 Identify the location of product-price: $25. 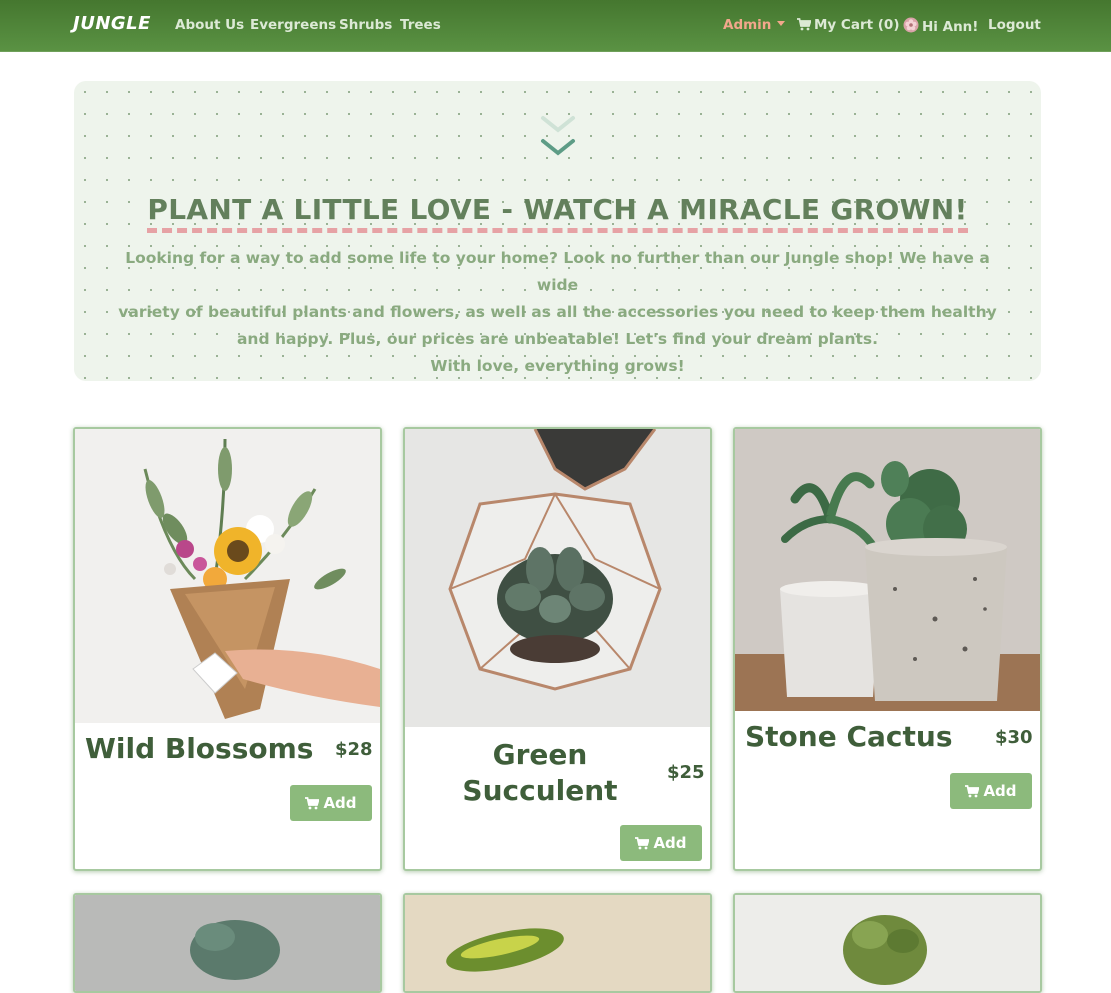
(686, 772).